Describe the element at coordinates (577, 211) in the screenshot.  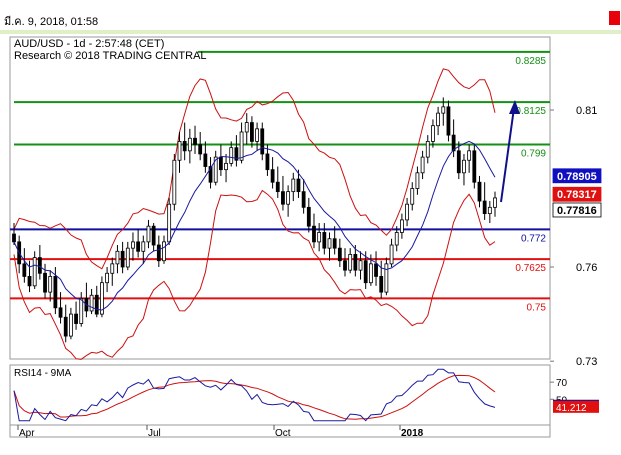
I see `price-tag-label: 0.77816` at that location.